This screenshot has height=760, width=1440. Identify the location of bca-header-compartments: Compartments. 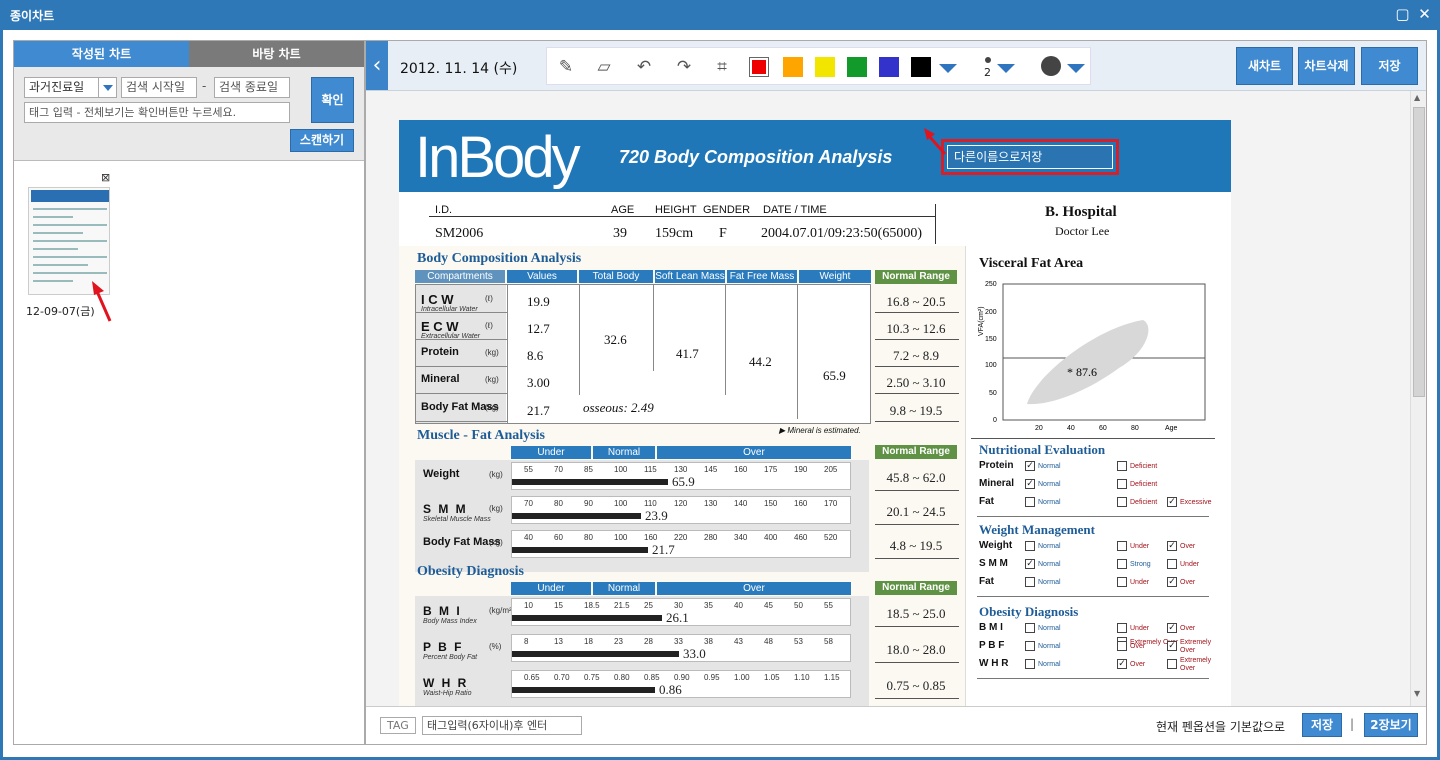
(460, 276).